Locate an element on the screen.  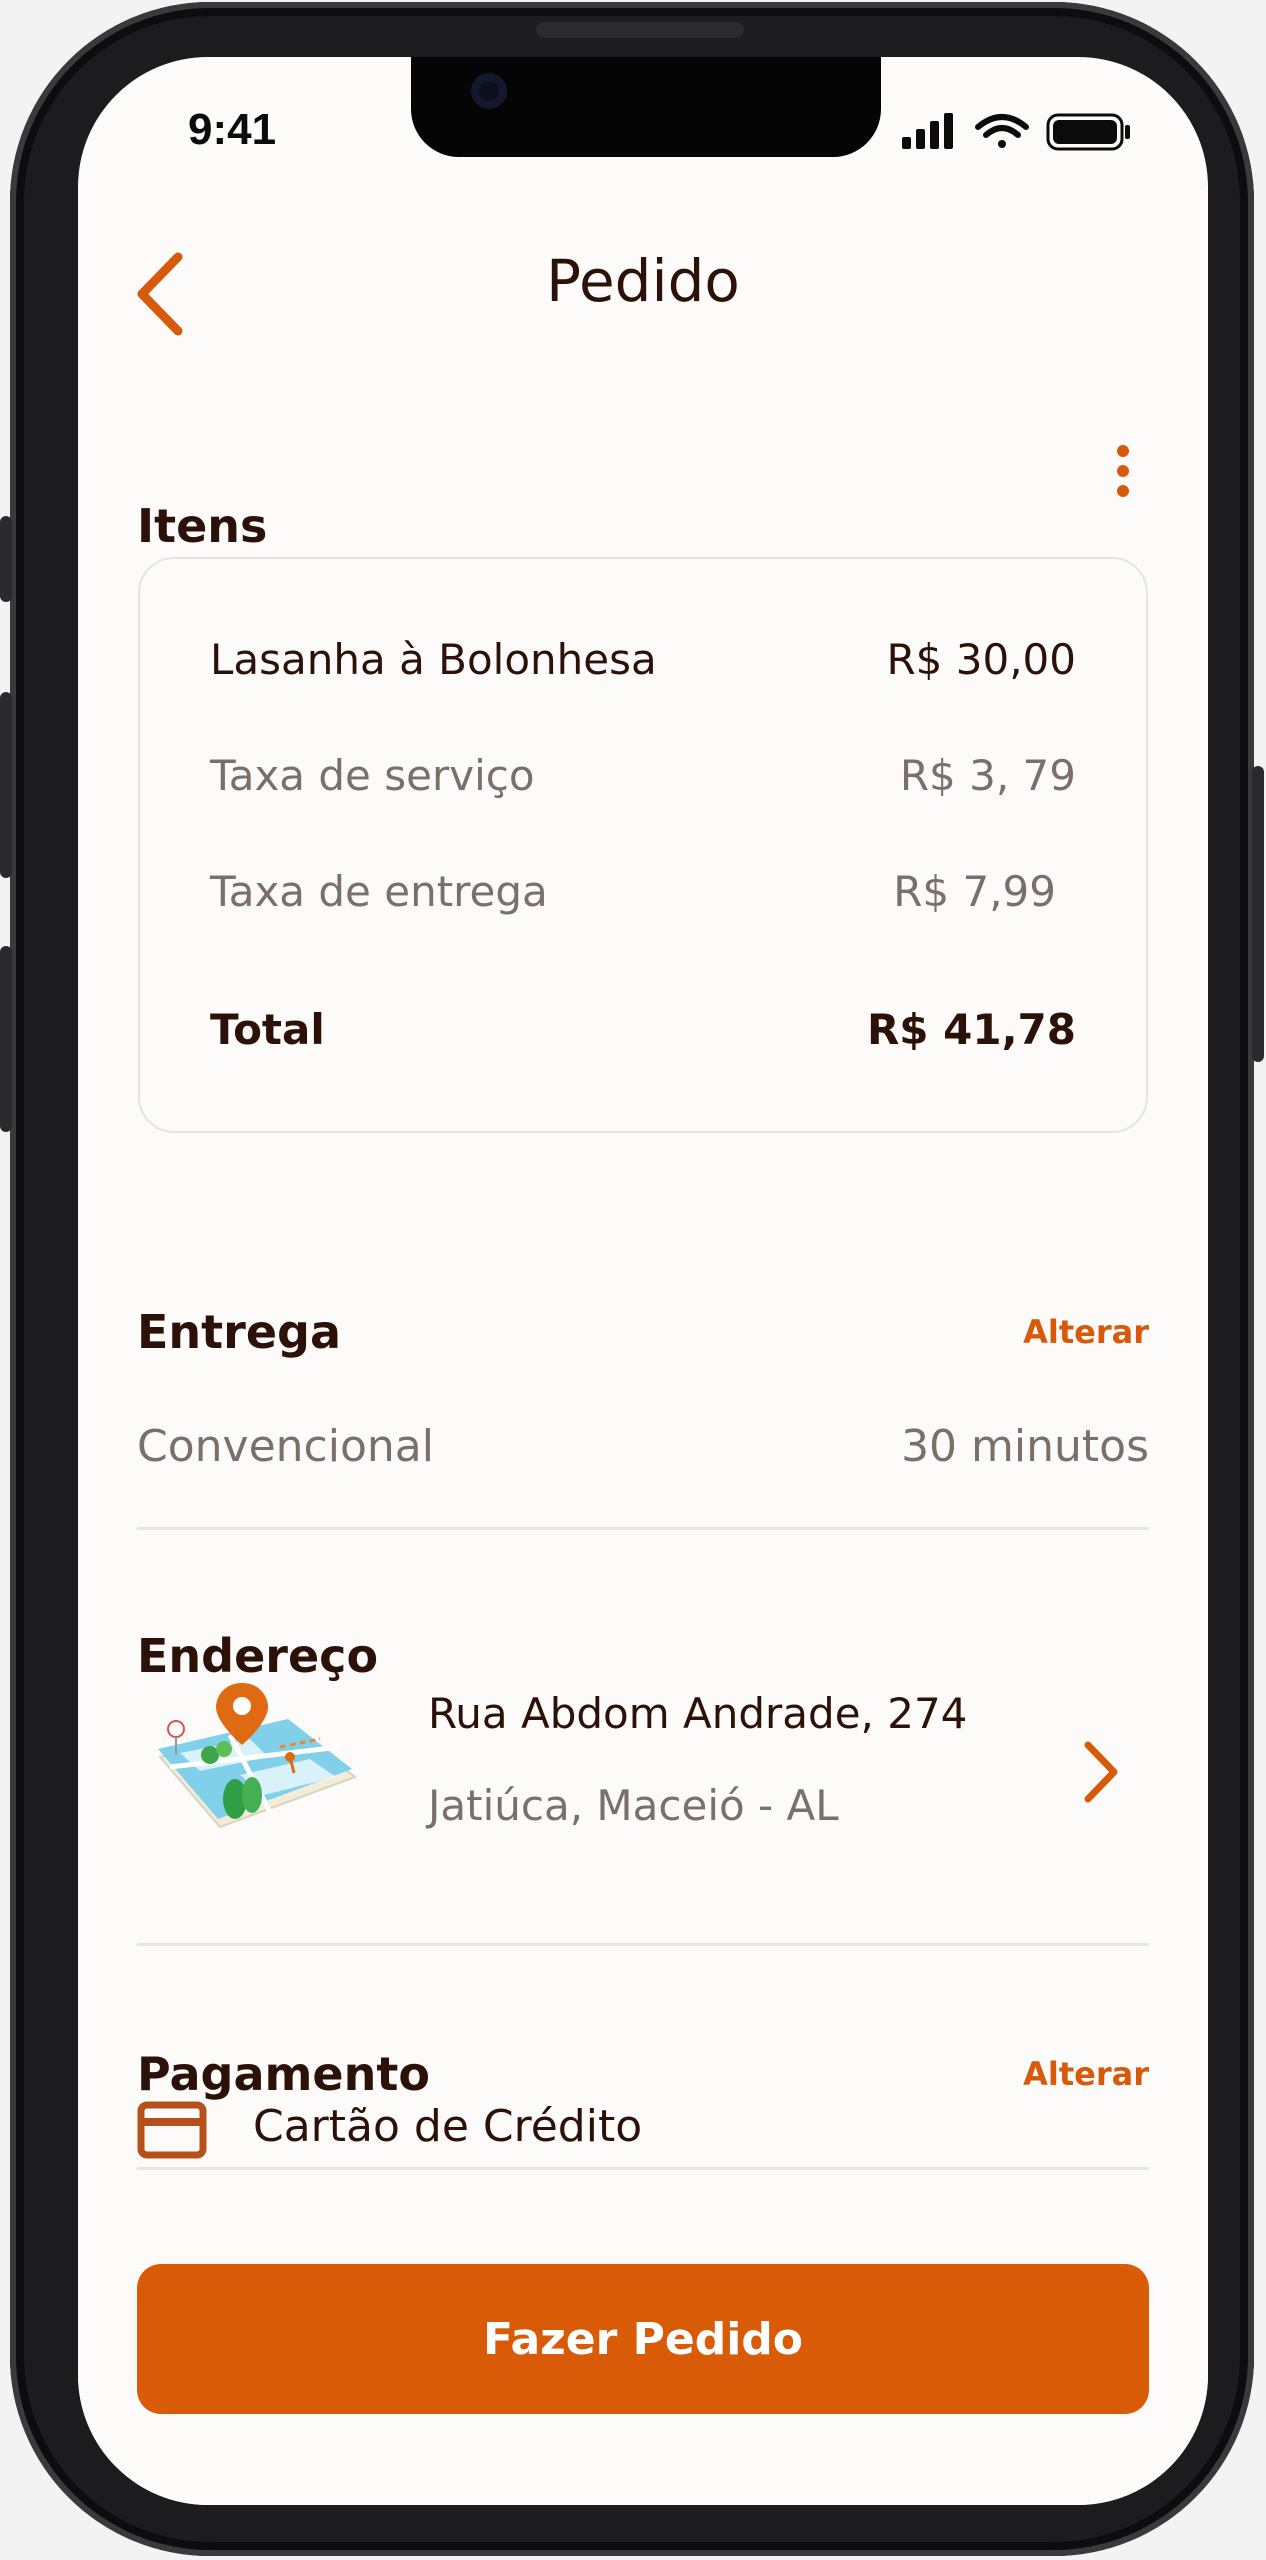
credit-card-icon is located at coordinates (172, 2130).